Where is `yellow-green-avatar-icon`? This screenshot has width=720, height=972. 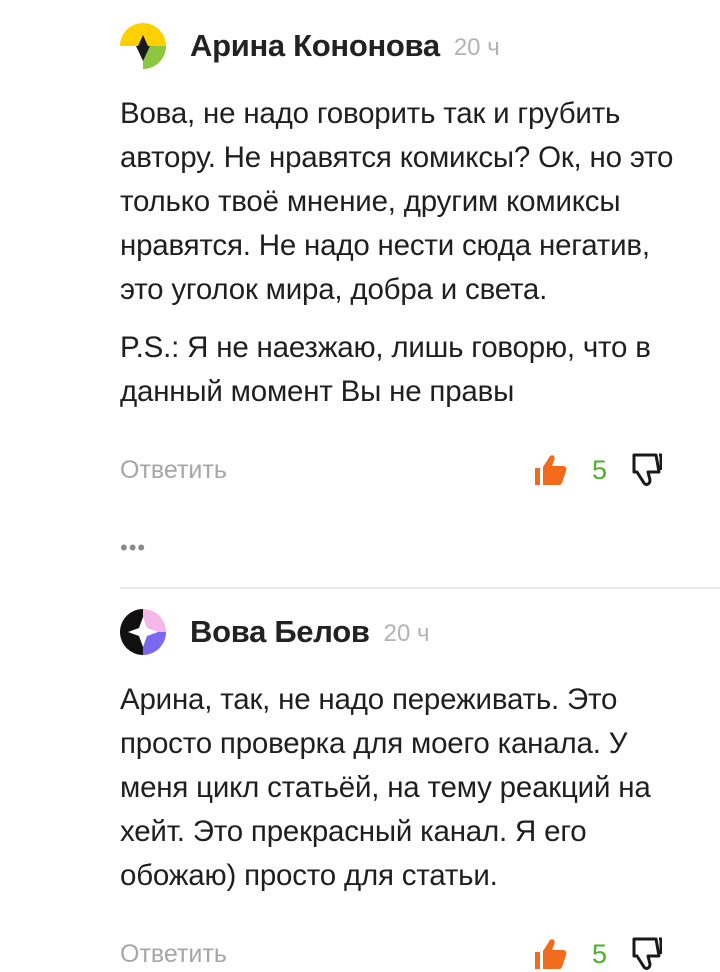
yellow-green-avatar-icon is located at coordinates (143, 46).